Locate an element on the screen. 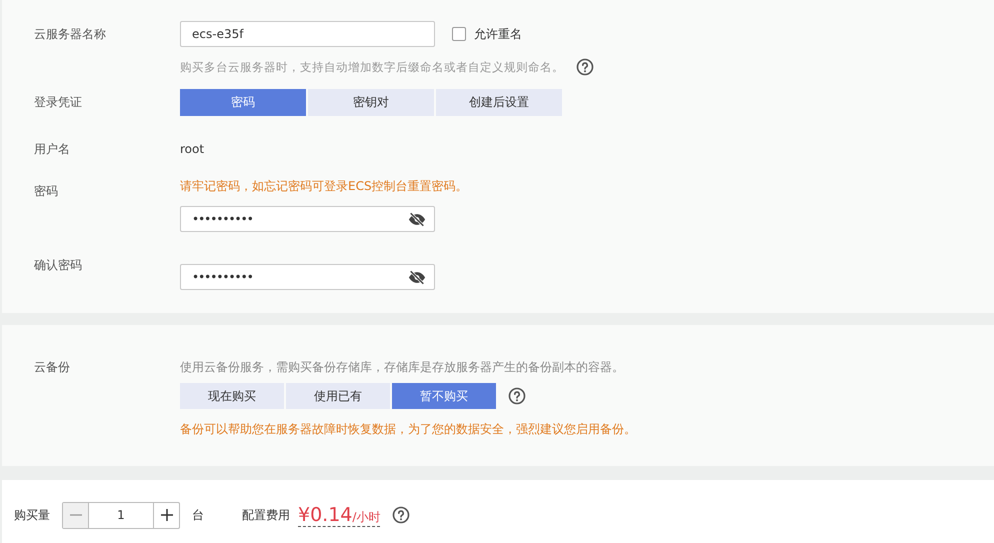  description-text: 使用云备份服务，需购买备份存储库，存储库是存放服务器产生的备份副本的容器。 is located at coordinates (402, 367).